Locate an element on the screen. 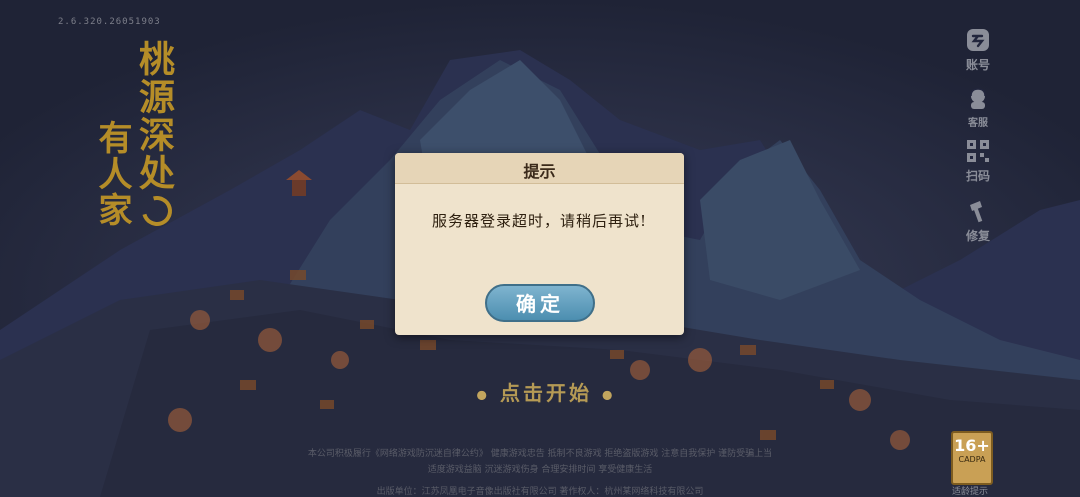 Image resolution: width=1080 pixels, height=497 pixels. start-text: 点击开始 is located at coordinates (546, 393).